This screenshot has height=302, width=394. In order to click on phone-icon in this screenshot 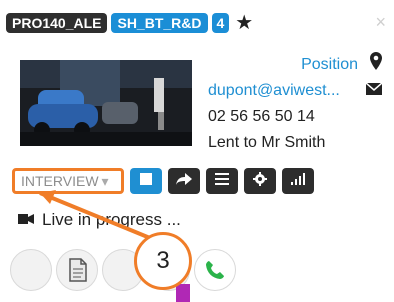, I will do `click(215, 270)`.